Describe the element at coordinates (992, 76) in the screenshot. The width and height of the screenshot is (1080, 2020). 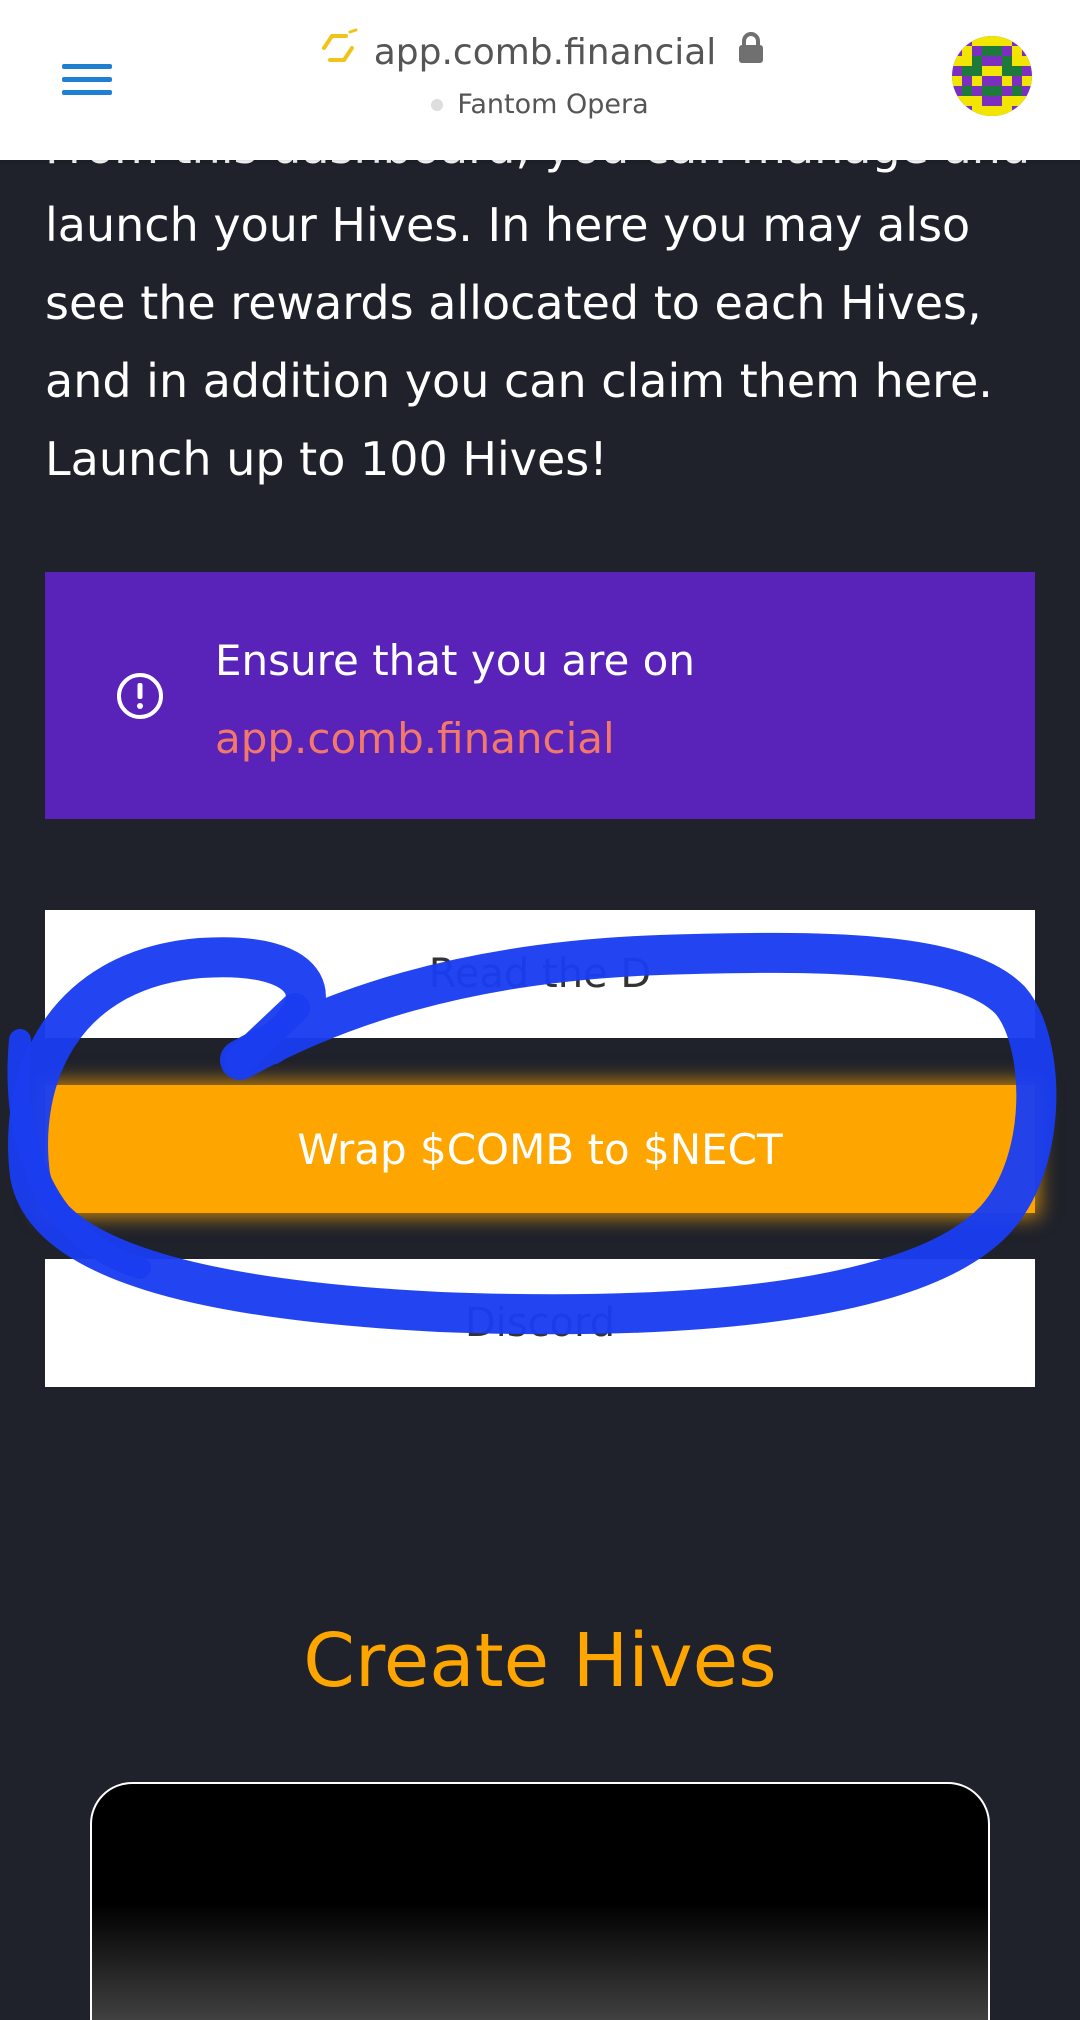
I see `identicon-avatar` at that location.